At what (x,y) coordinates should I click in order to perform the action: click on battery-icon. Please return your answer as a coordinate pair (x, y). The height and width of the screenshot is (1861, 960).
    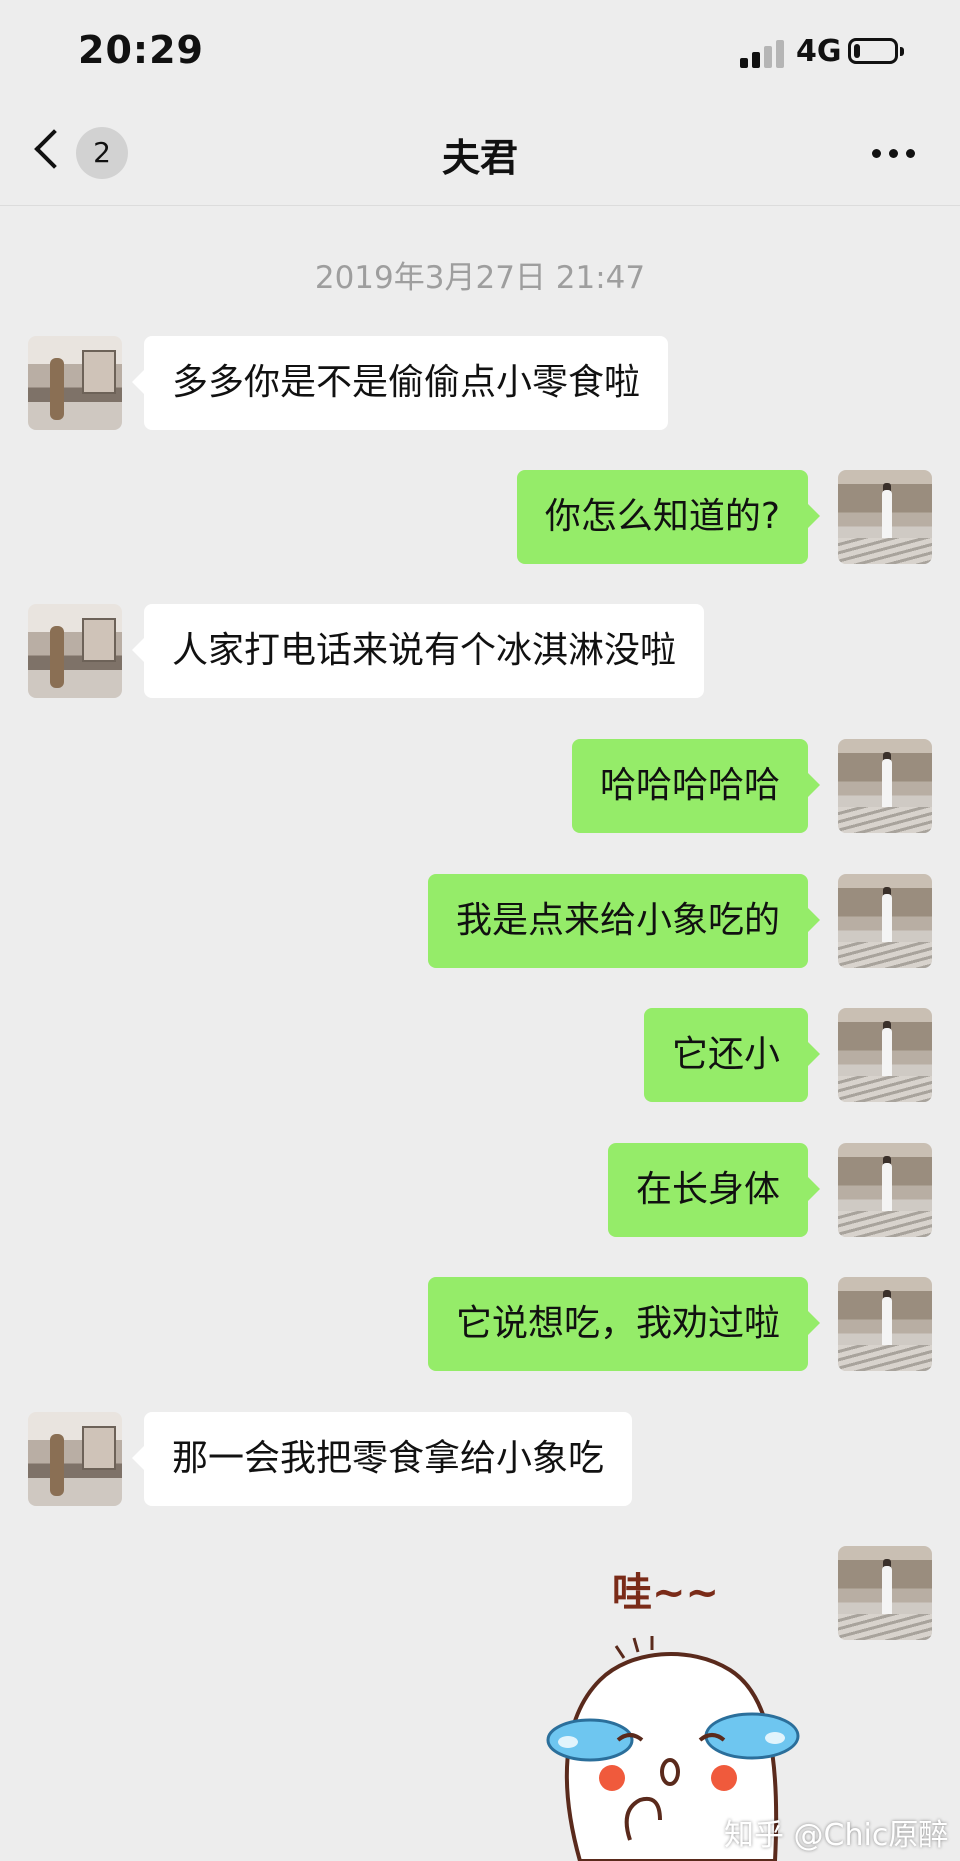
    Looking at the image, I should click on (876, 51).